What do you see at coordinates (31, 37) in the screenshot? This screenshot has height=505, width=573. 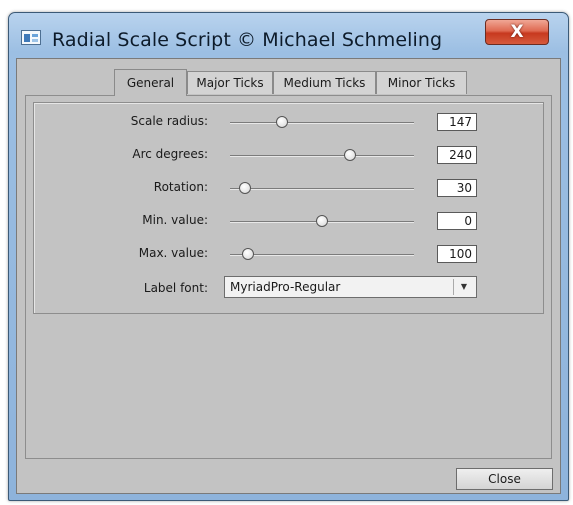 I see `app-icon` at bounding box center [31, 37].